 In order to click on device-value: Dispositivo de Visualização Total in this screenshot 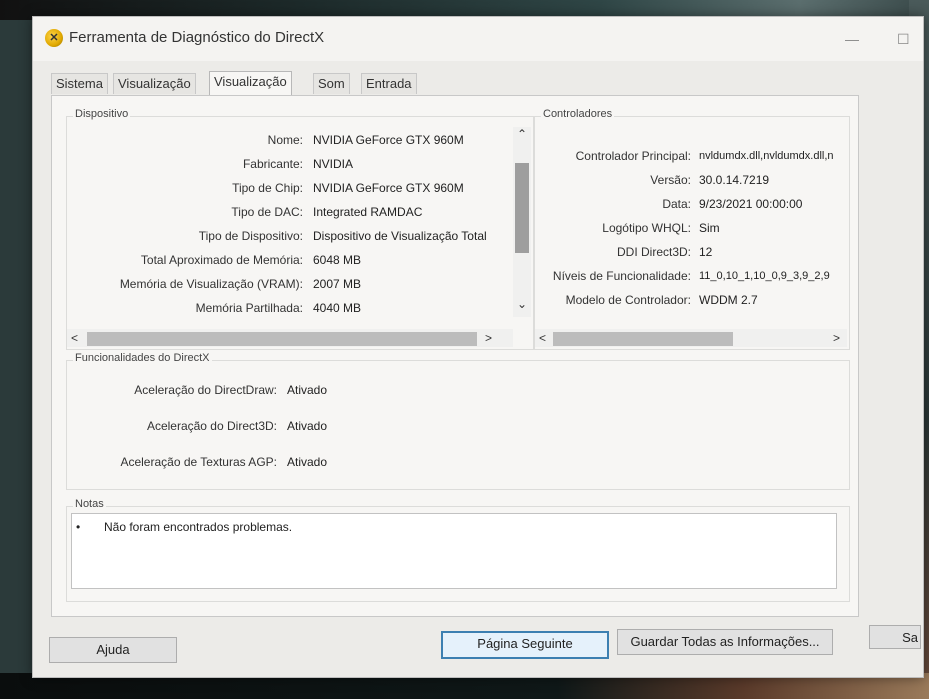, I will do `click(400, 236)`.